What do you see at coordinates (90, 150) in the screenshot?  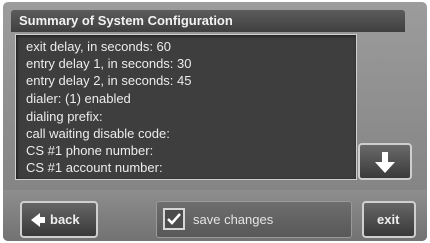 I see `config-line: CS #1 phone number:` at bounding box center [90, 150].